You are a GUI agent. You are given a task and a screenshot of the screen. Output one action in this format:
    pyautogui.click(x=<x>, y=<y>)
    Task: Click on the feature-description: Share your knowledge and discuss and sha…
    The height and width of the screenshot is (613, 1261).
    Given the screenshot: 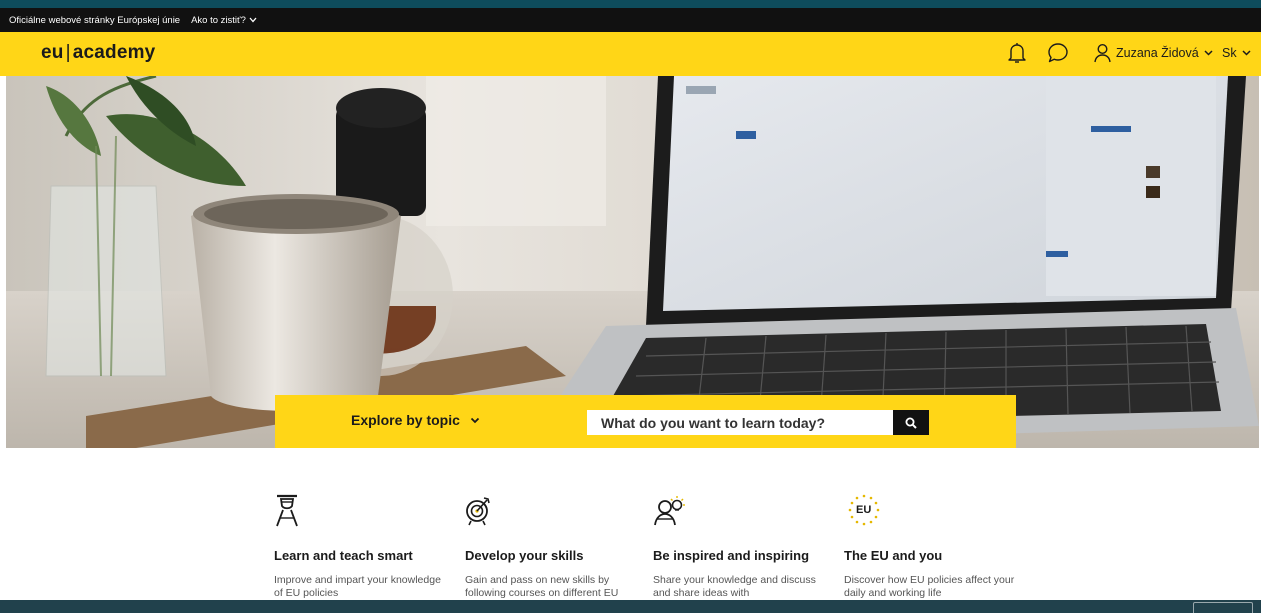 What is the action you would take?
    pyautogui.click(x=734, y=586)
    